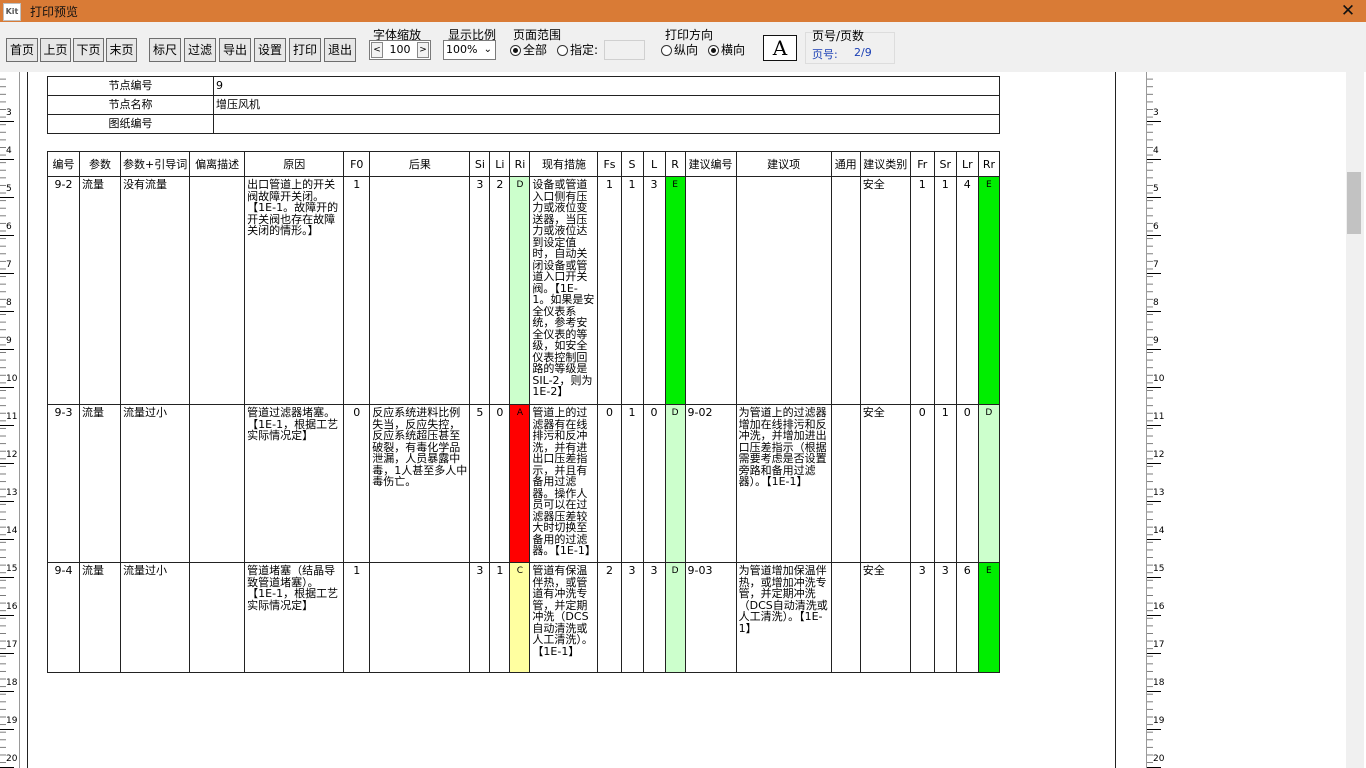  I want to click on landscape-radio: 横向, so click(726, 50).